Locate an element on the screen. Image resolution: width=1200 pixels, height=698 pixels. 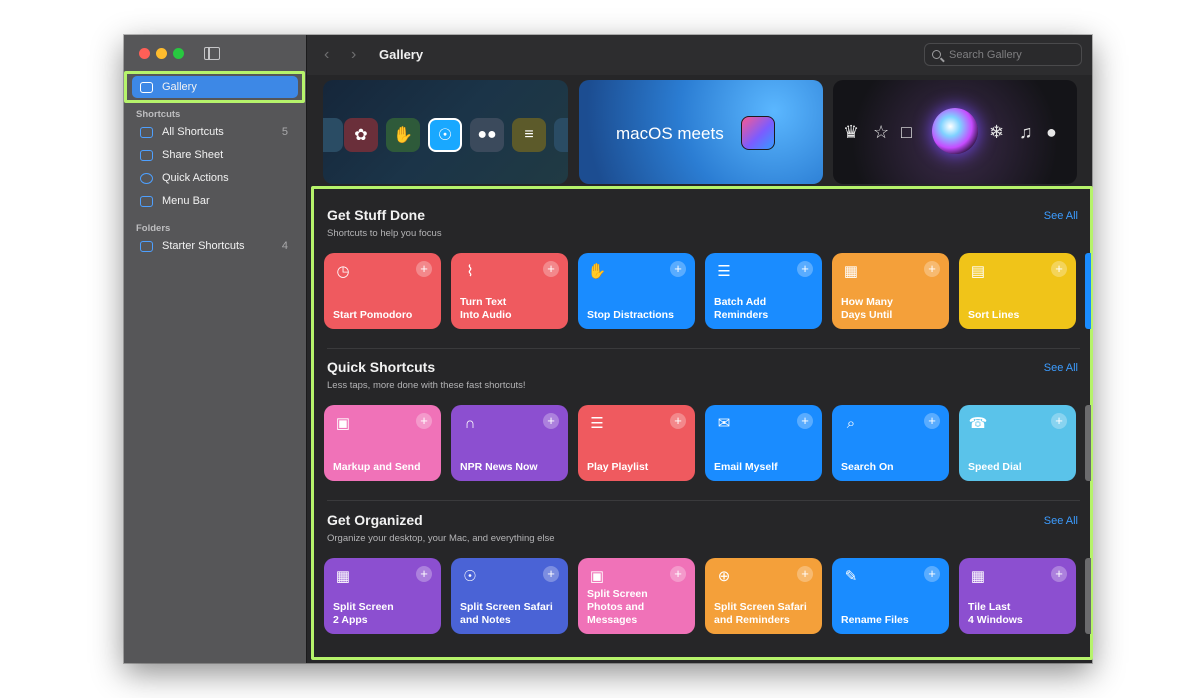
globe-icon: ⊕ is located at coordinates (724, 576).